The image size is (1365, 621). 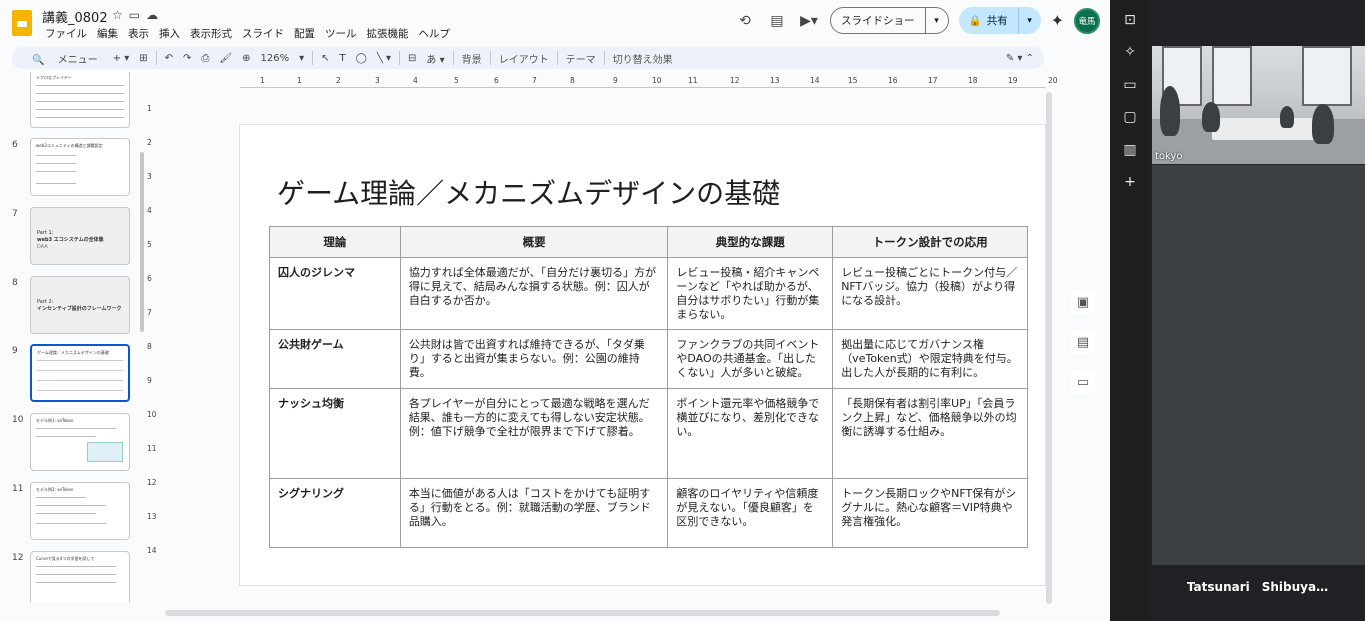 I want to click on star-icon: ☆, so click(x=117, y=15).